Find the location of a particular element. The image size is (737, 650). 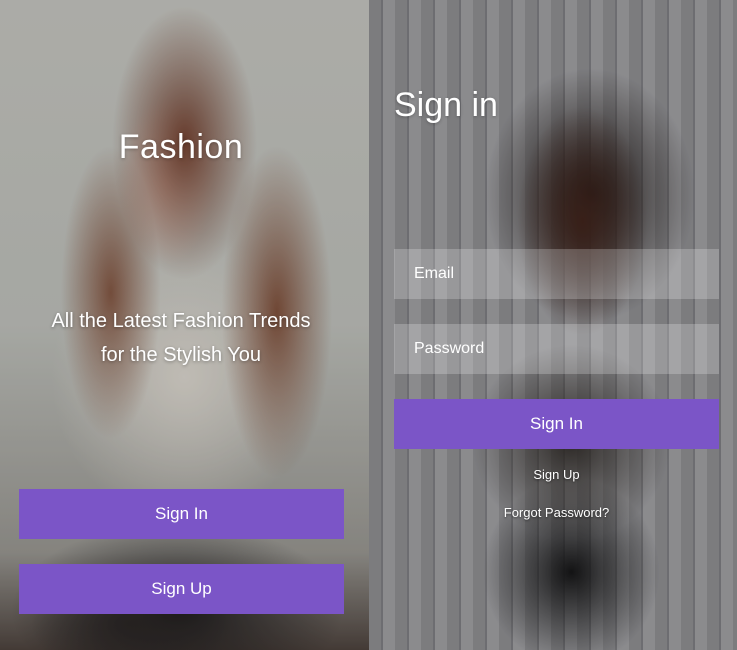

sign-in-title: Sign in is located at coordinates (446, 105).